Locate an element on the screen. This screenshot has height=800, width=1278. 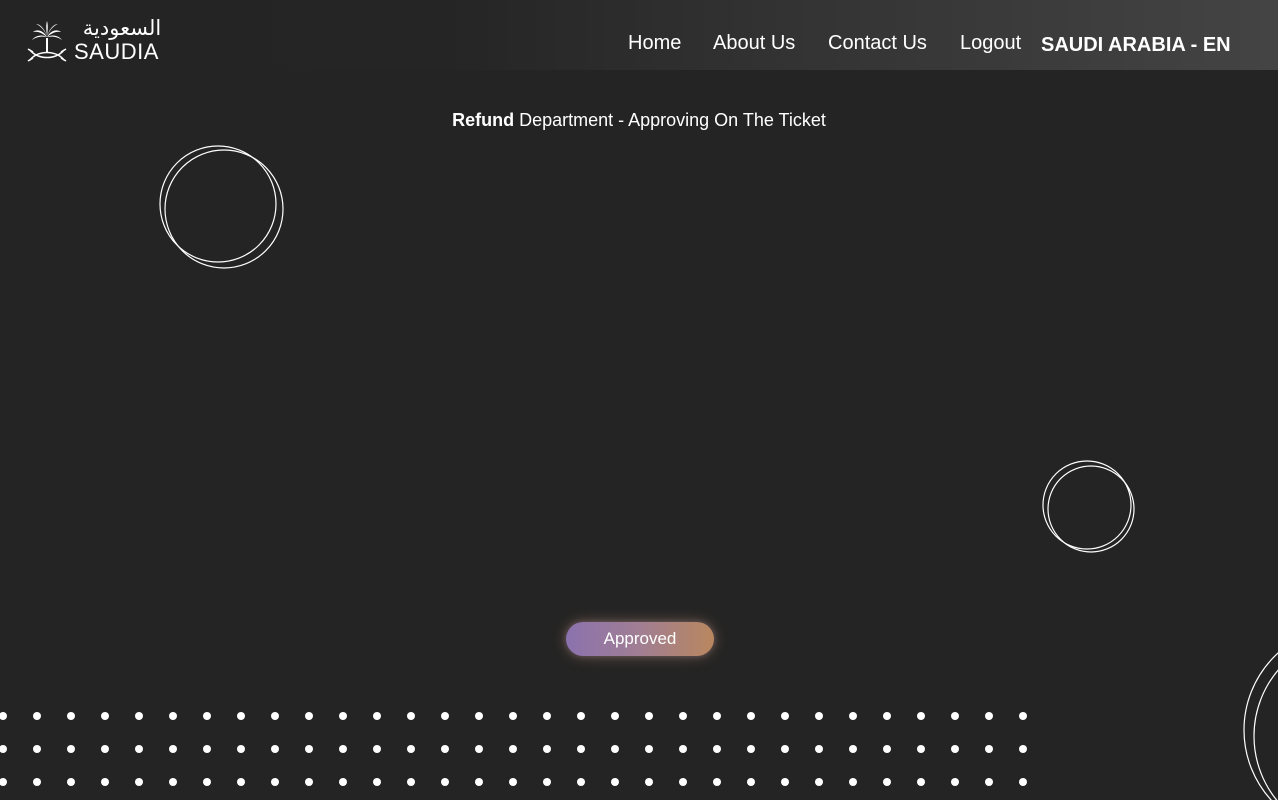
saudia-logo: السعودية SAUDIA is located at coordinates (98, 41).